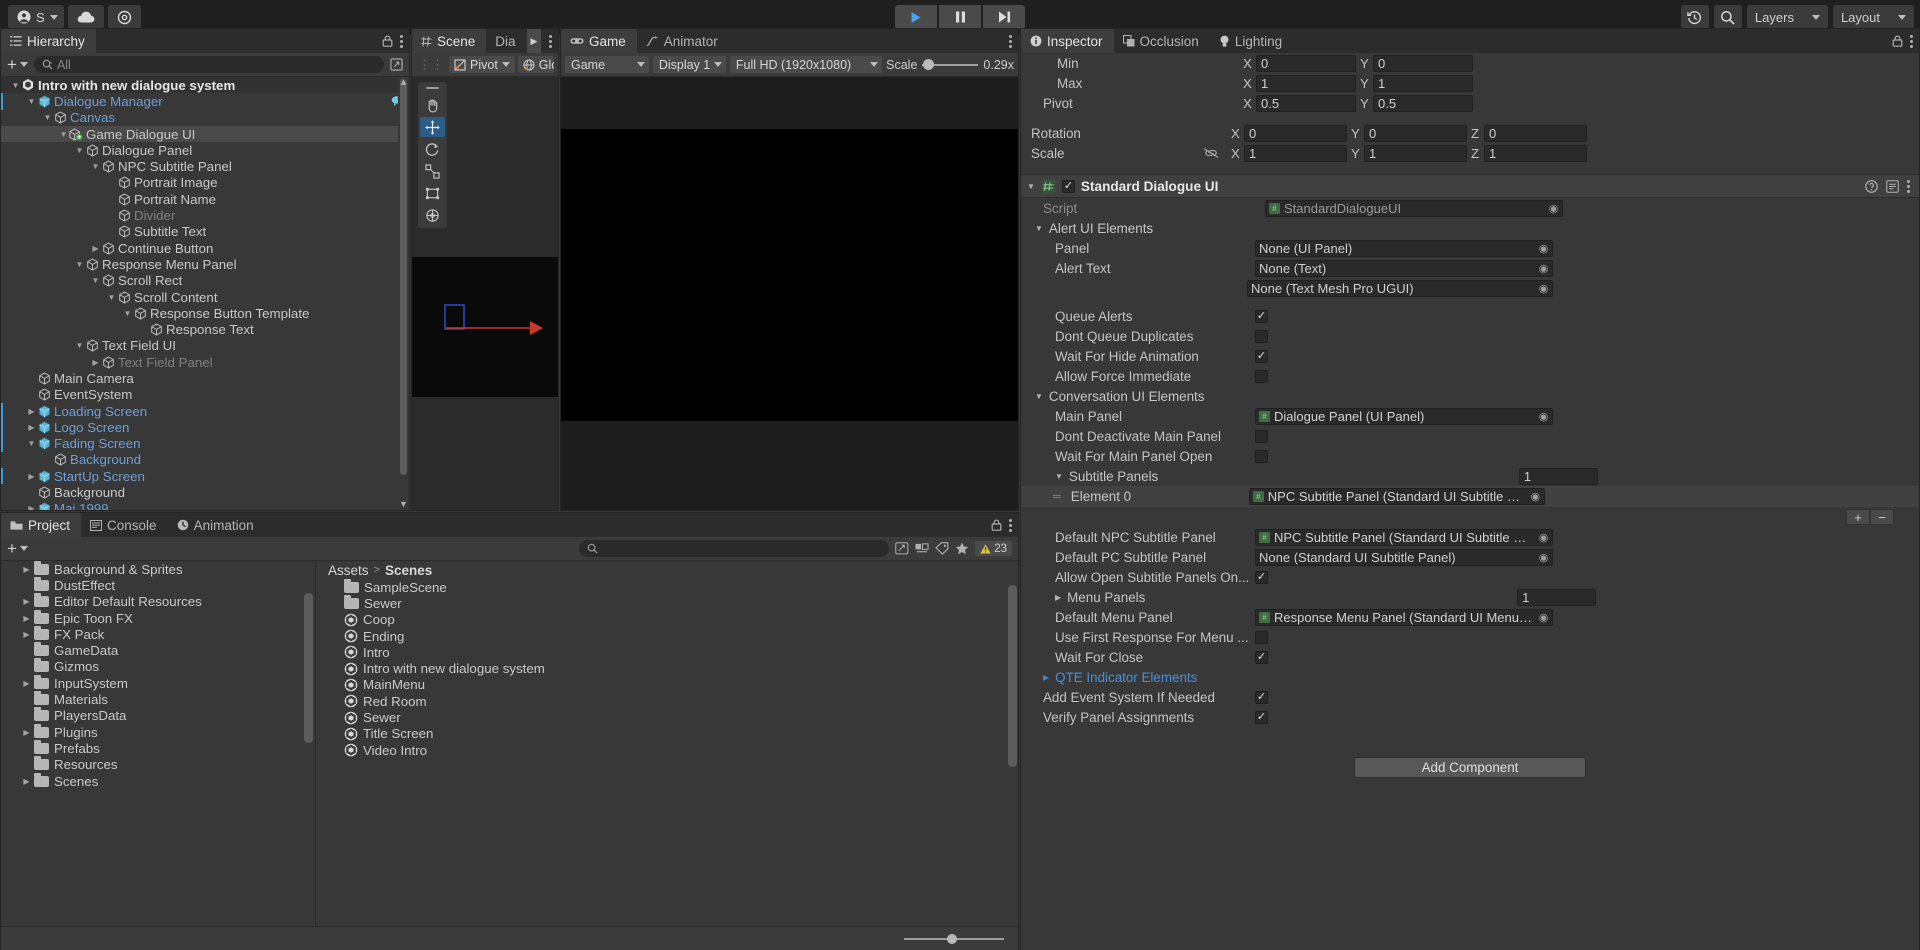 The width and height of the screenshot is (1920, 950). I want to click on cloud-button, so click(85, 17).